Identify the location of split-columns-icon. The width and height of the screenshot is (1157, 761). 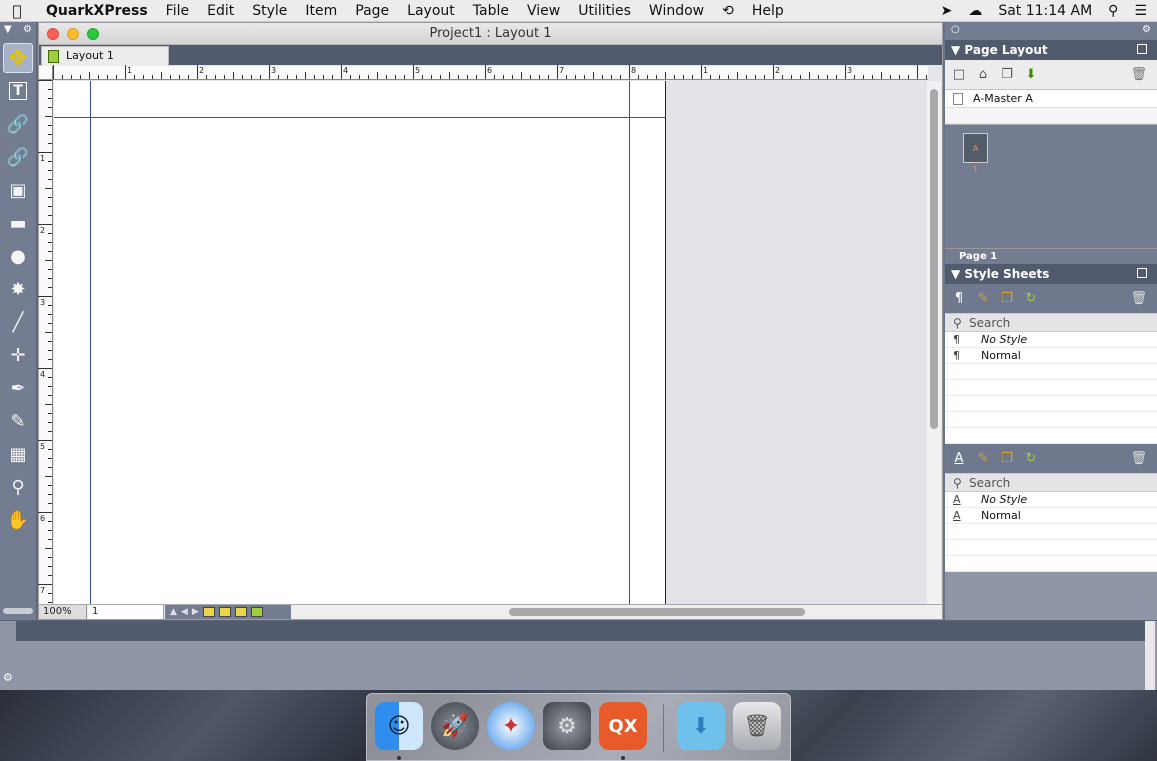
(240, 612).